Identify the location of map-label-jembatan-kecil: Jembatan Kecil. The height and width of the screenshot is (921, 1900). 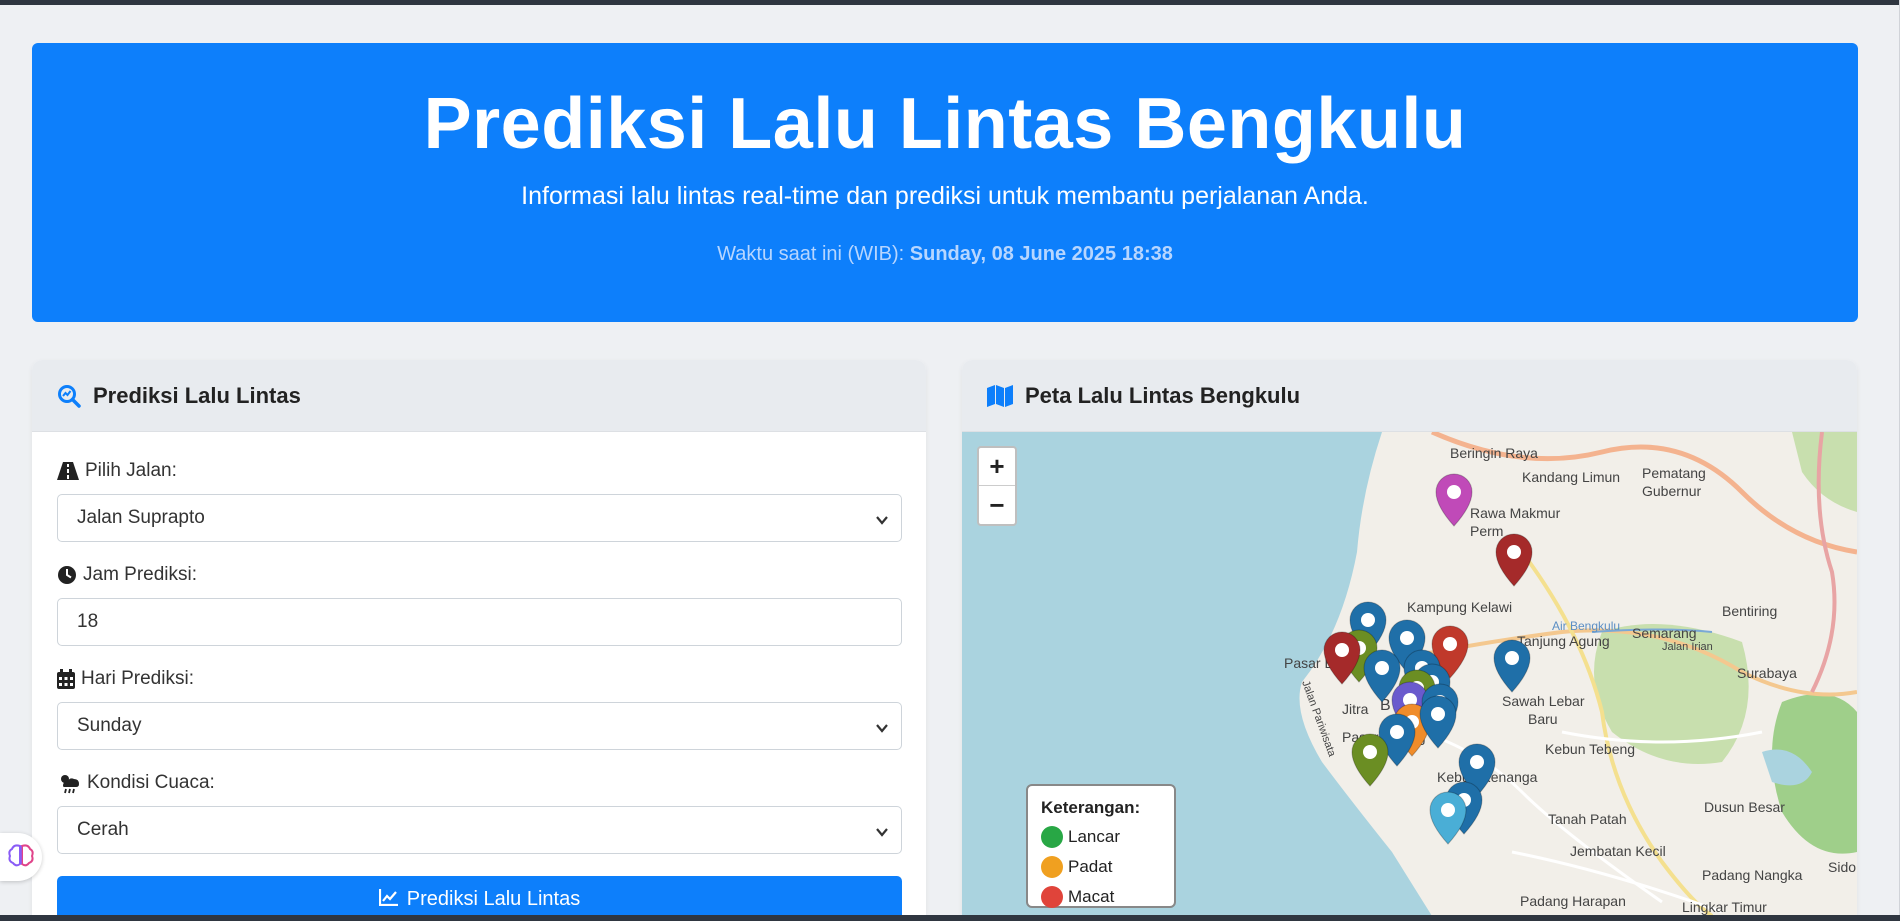
(1618, 851).